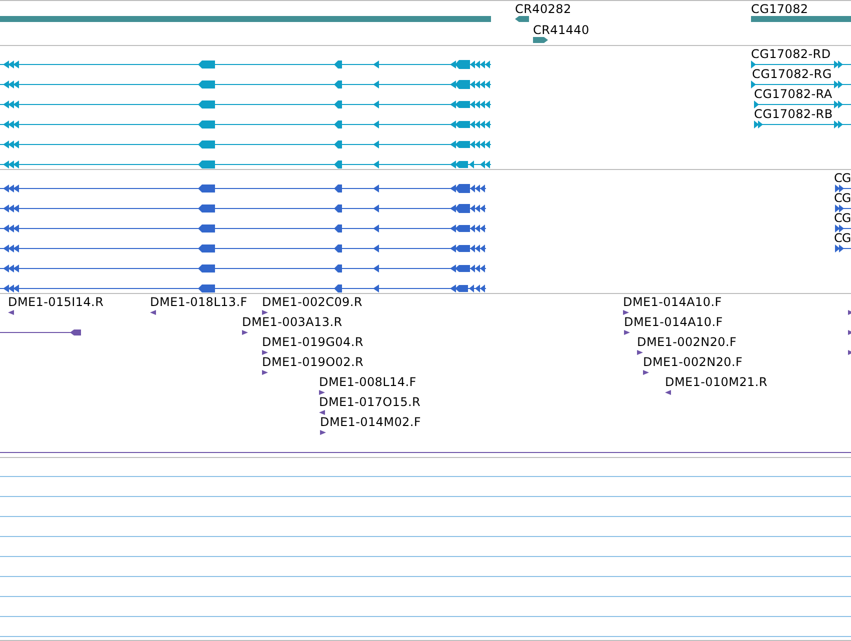 The image size is (851, 641). What do you see at coordinates (199, 302) in the screenshot?
I see `clone-label: DME1-018L13.F` at bounding box center [199, 302].